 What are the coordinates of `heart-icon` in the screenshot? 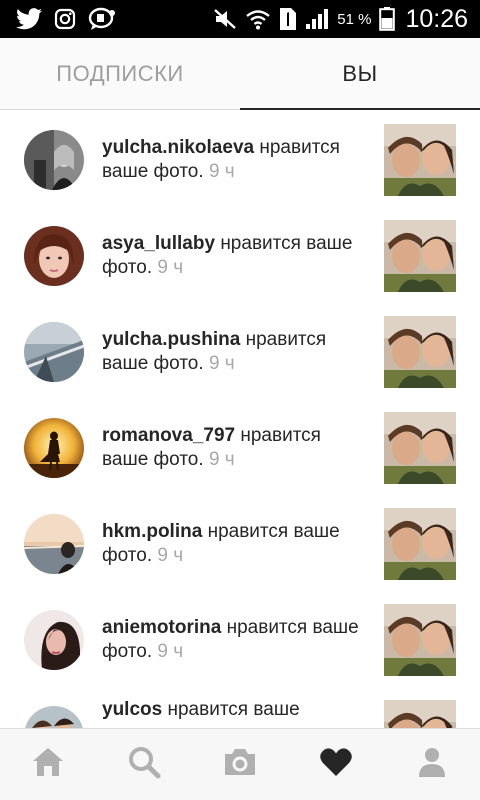 It's located at (336, 764).